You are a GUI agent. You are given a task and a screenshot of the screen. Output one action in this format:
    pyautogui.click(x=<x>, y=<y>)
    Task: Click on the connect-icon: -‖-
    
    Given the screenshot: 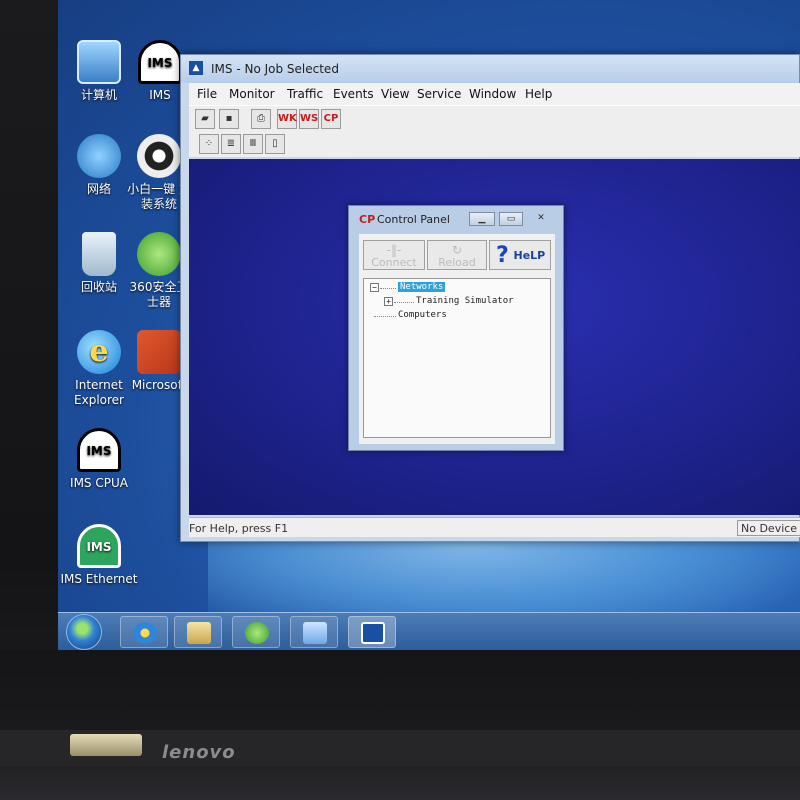 What is the action you would take?
    pyautogui.click(x=394, y=250)
    